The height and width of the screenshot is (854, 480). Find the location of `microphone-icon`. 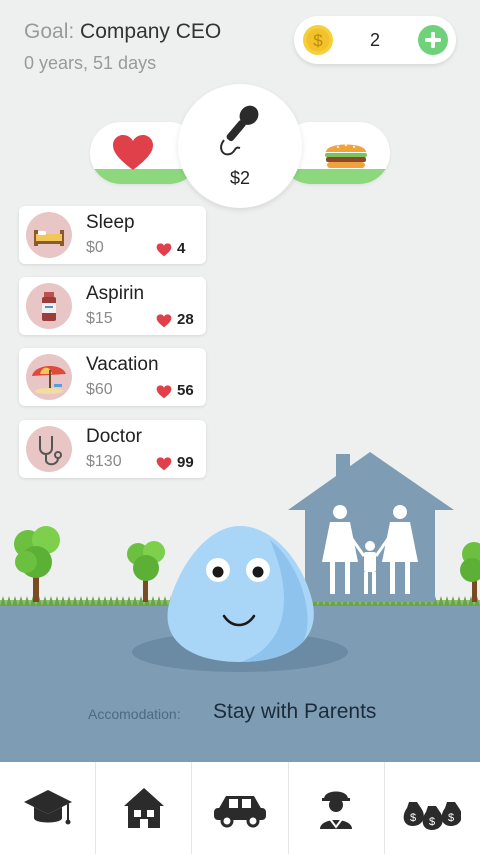

microphone-icon is located at coordinates (239, 130).